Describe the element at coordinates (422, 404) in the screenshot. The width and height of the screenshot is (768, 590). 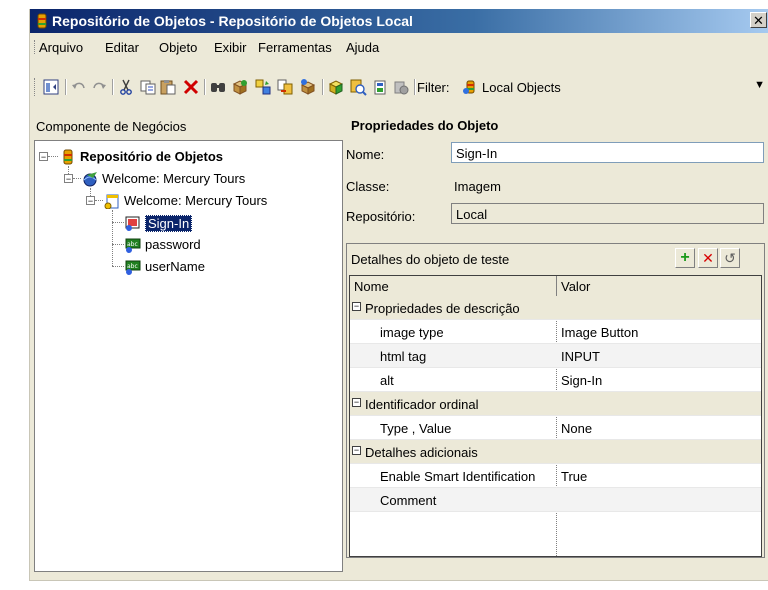
I see `property-name: Identificador ordinal` at that location.